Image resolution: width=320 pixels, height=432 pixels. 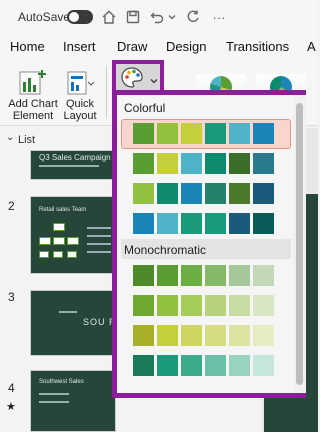 I want to click on slide-thumbnail: Southwest Sales, so click(x=73, y=401).